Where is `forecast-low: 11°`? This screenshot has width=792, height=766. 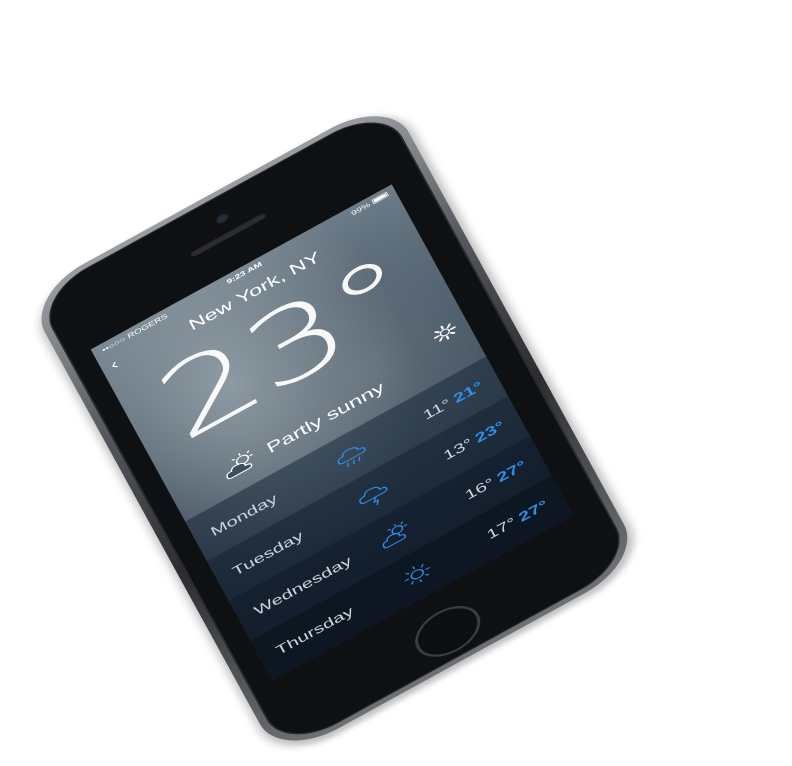 forecast-low: 11° is located at coordinates (436, 409).